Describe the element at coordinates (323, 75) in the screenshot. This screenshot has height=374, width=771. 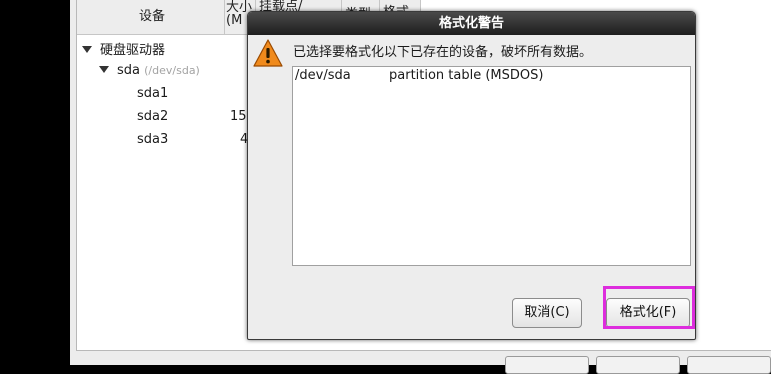
I see `device-name: /dev/sda` at that location.